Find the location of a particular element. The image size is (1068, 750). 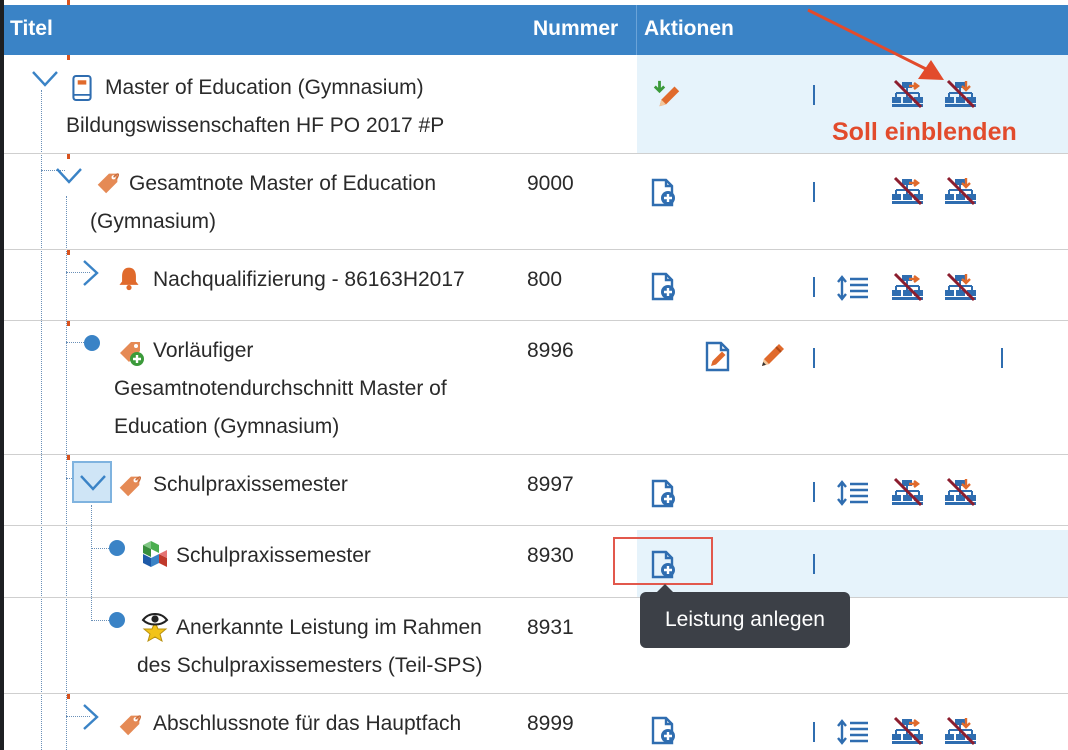

star-eye-icon is located at coordinates (155, 626).